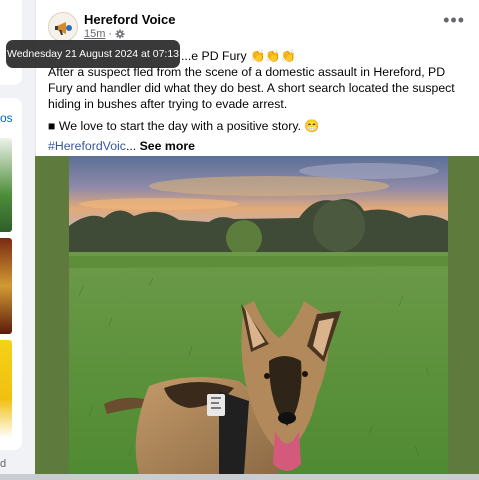 This screenshot has height=480, width=479. Describe the element at coordinates (239, 477) in the screenshot. I see `scroll-edge` at that location.